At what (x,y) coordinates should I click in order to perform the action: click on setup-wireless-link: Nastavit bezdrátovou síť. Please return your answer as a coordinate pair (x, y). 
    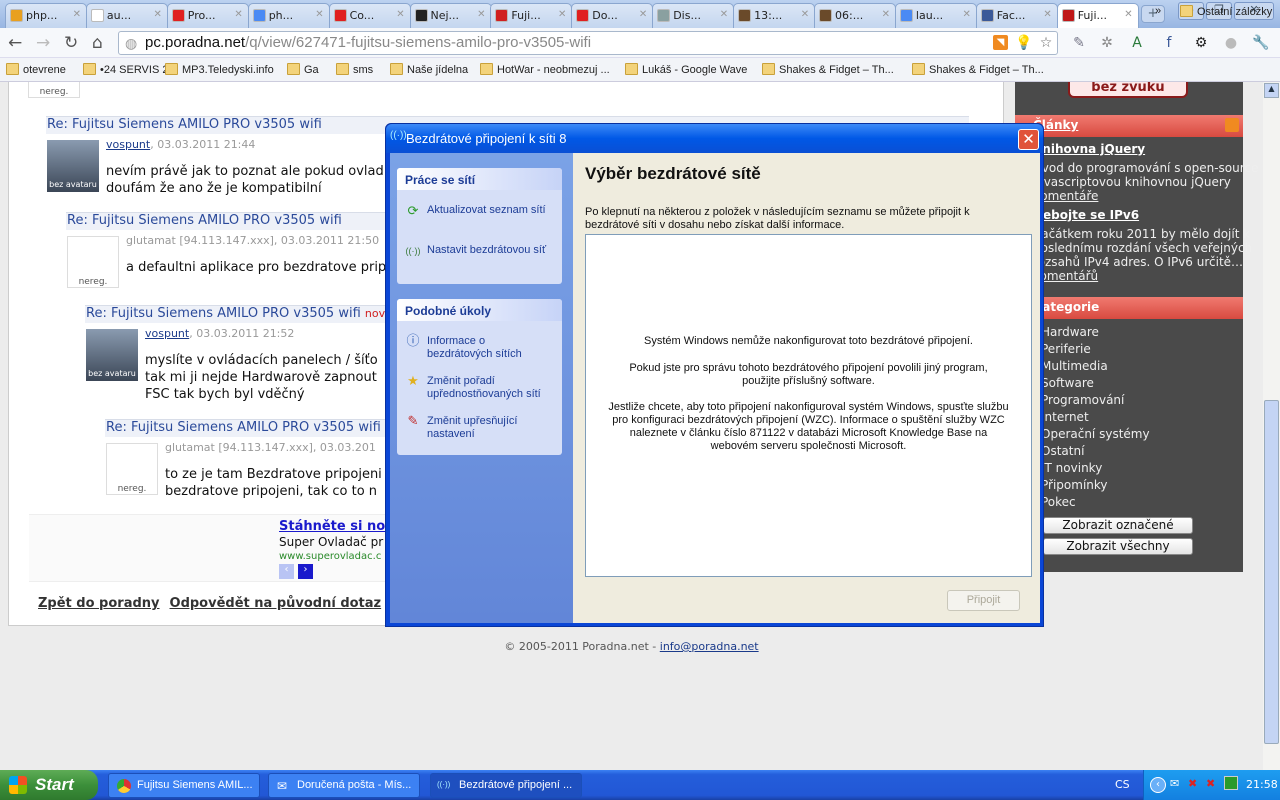
    Looking at the image, I should click on (486, 250).